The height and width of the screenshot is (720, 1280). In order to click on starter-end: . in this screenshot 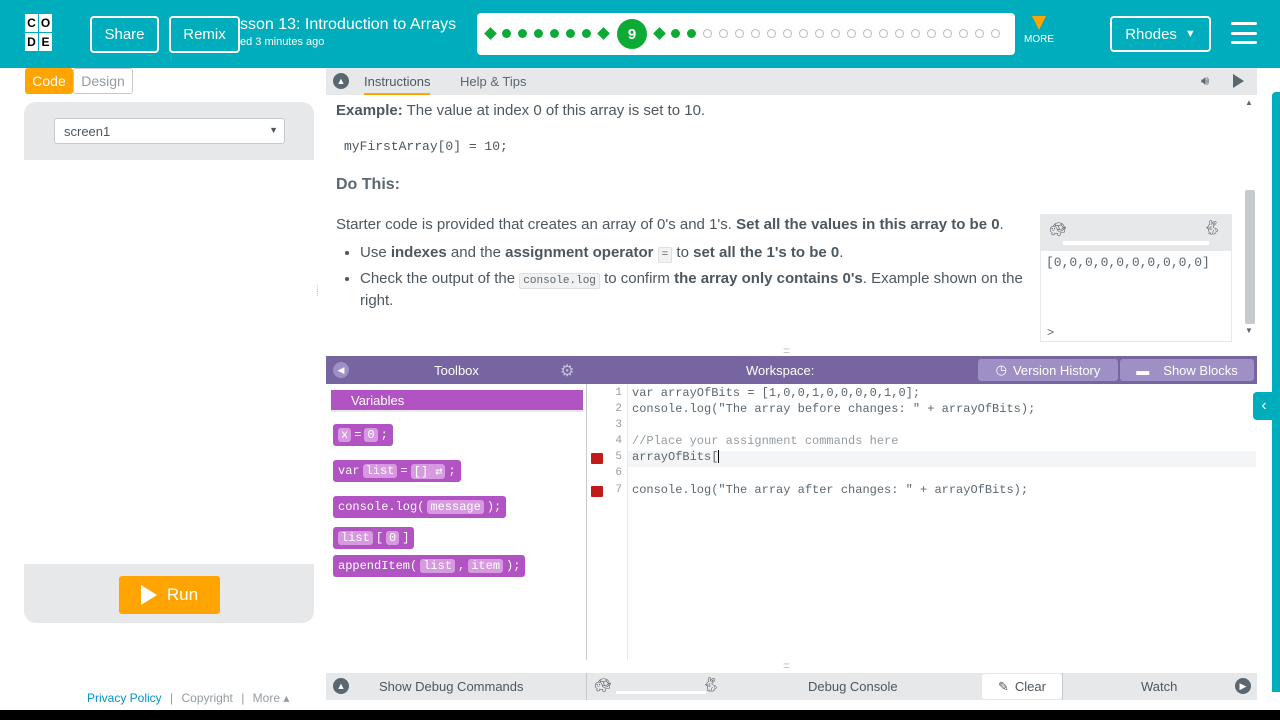, I will do `click(1001, 224)`.